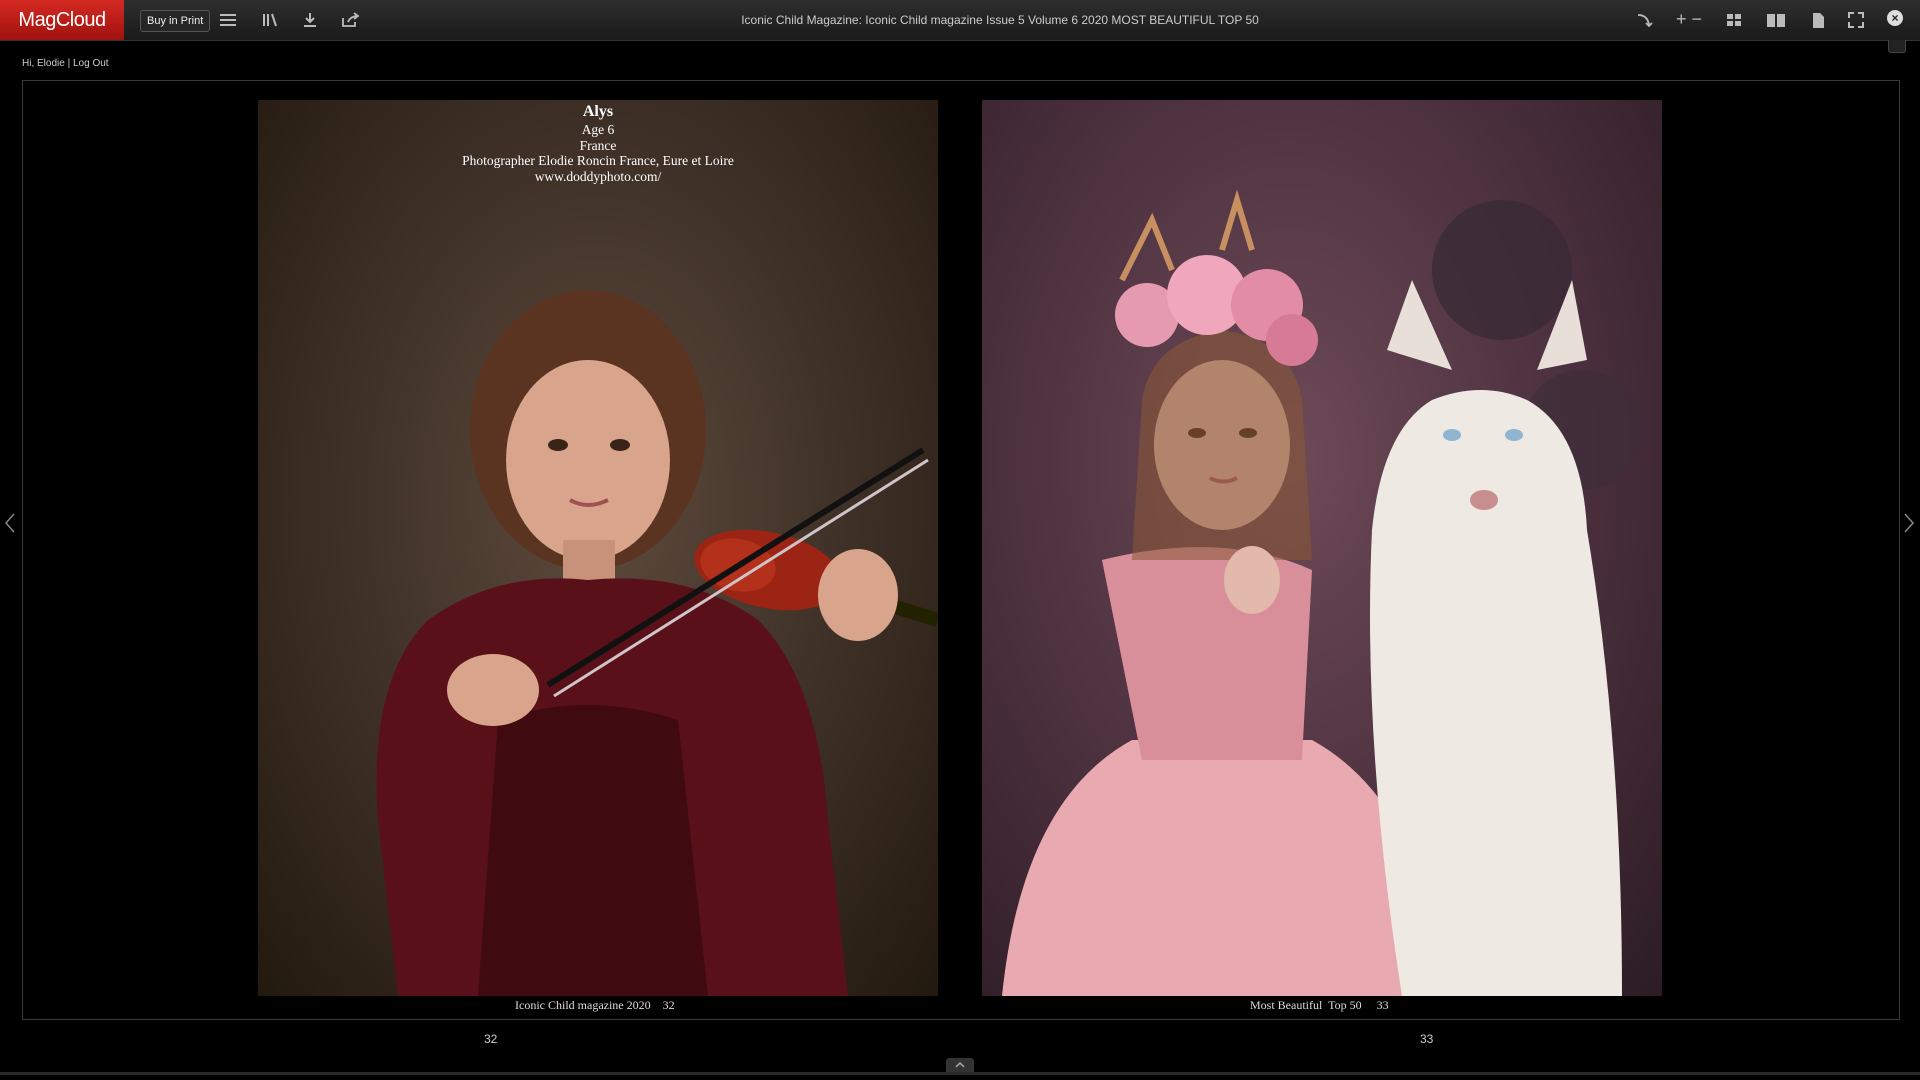 The image size is (1920, 1080). Describe the element at coordinates (960, 1073) in the screenshot. I see `bottom-divider` at that location.